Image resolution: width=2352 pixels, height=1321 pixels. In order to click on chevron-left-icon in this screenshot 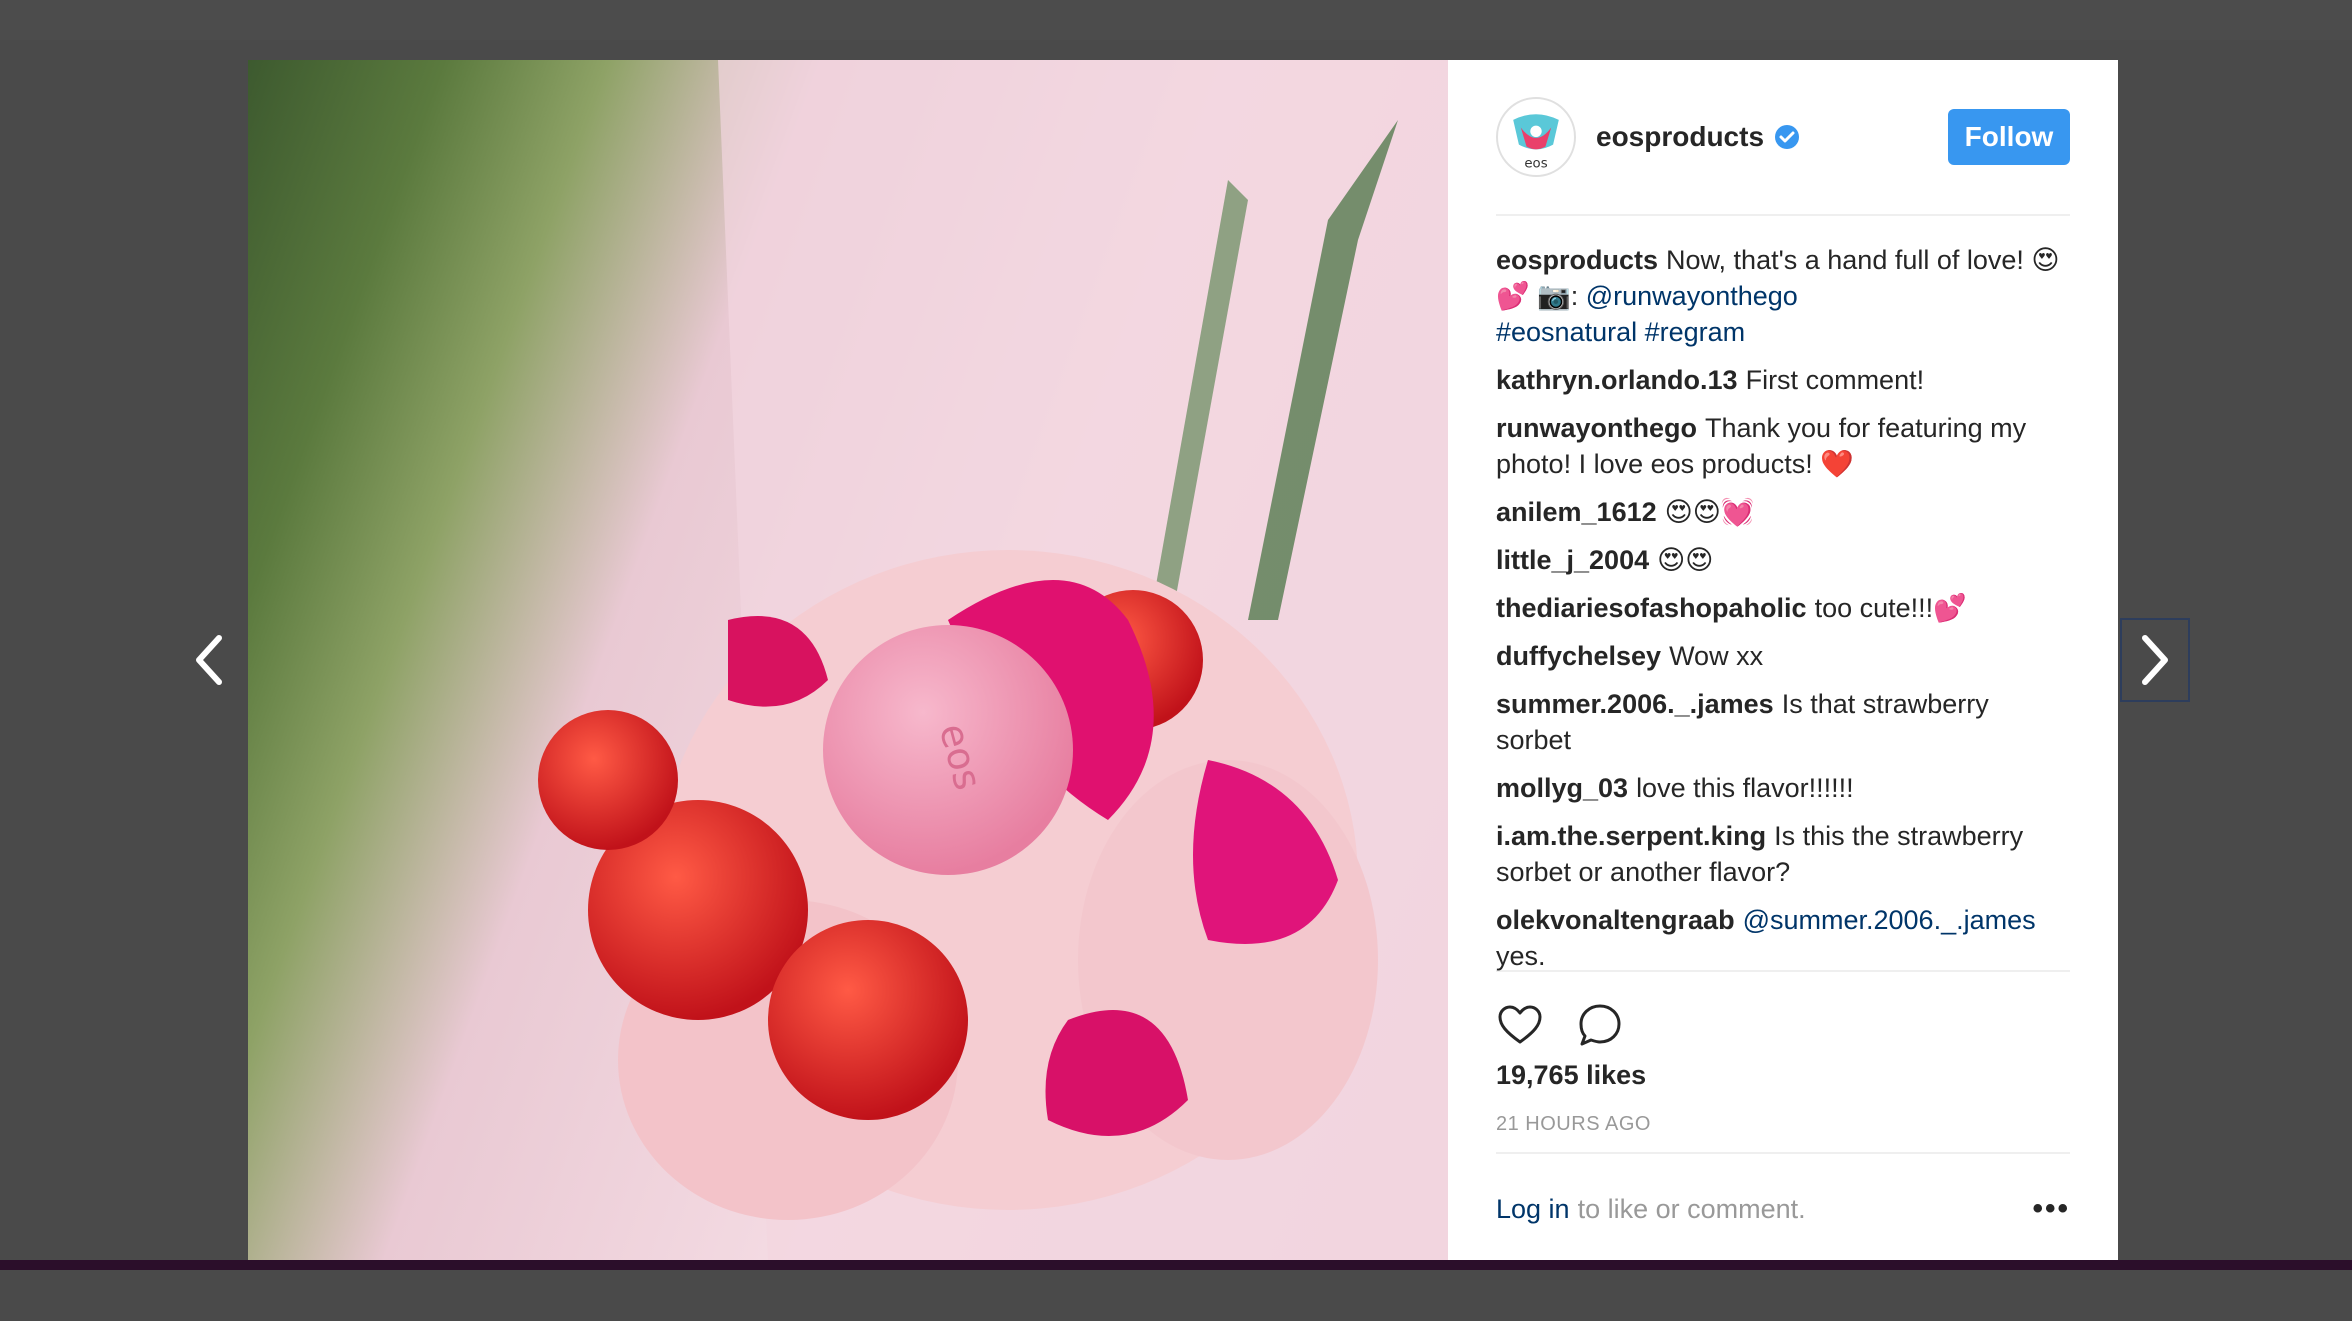, I will do `click(209, 660)`.